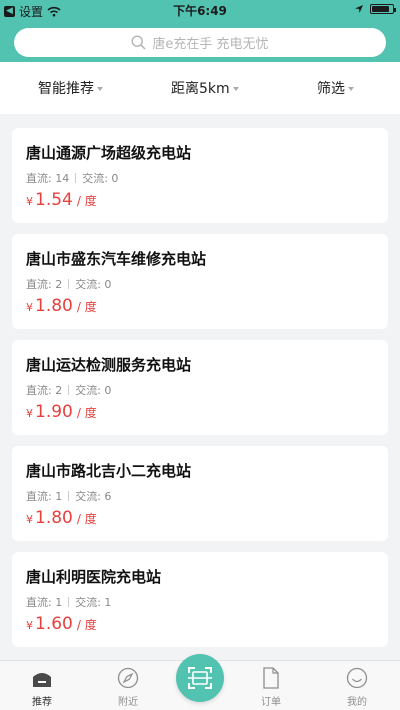 This screenshot has height=710, width=400. Describe the element at coordinates (42, 680) in the screenshot. I see `home-icon` at that location.